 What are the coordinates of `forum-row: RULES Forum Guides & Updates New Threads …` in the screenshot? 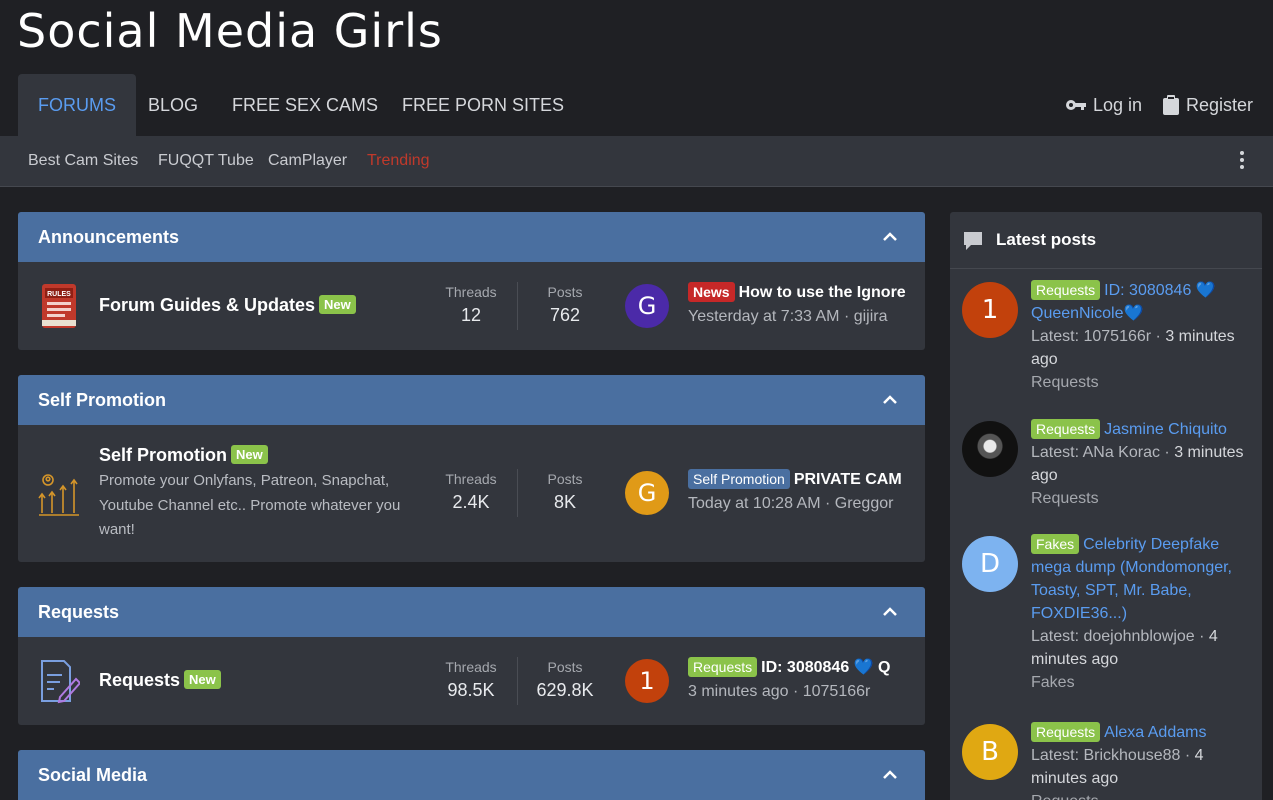 It's located at (471, 306).